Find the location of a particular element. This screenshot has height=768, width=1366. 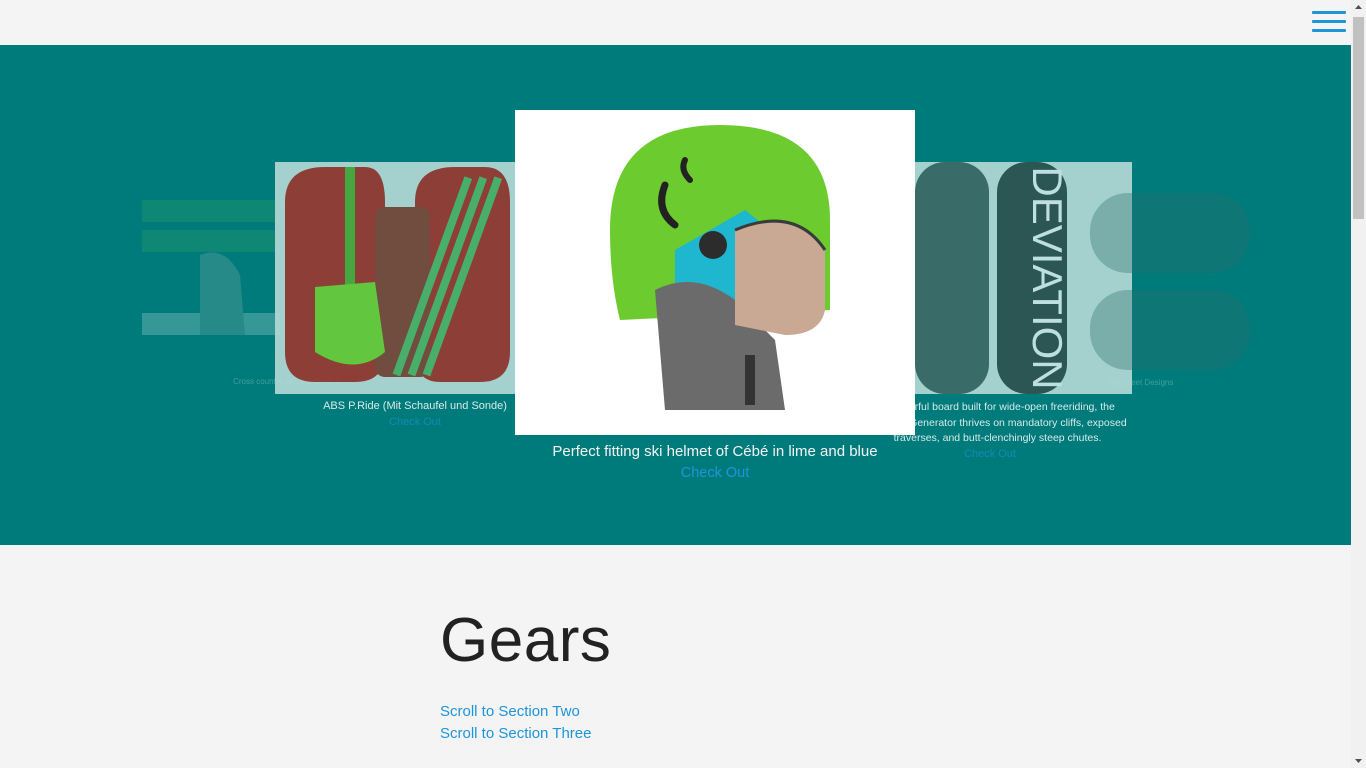

slide-caption: Tall Street Designs is located at coordinates (1140, 382).